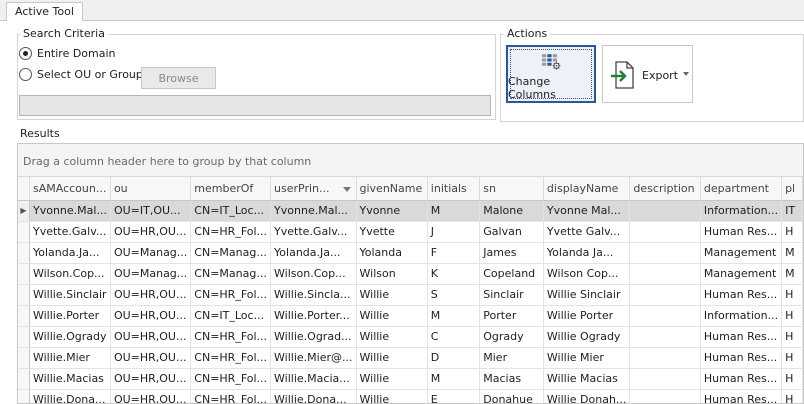 The height and width of the screenshot is (404, 804). I want to click on current-row-icon: ▶, so click(24, 211).